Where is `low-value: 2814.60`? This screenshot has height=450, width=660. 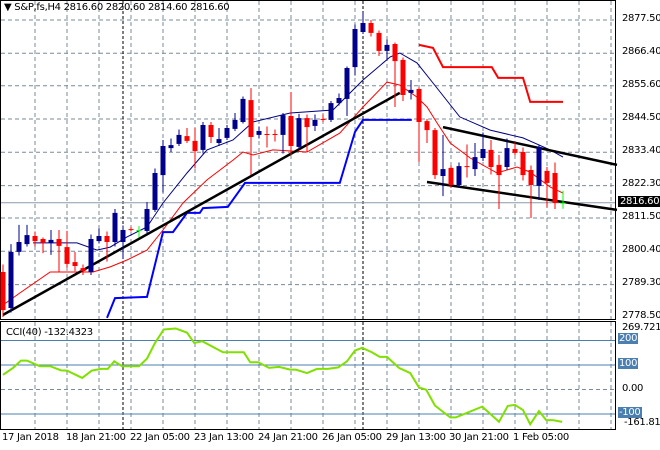 low-value: 2814.60 is located at coordinates (167, 7).